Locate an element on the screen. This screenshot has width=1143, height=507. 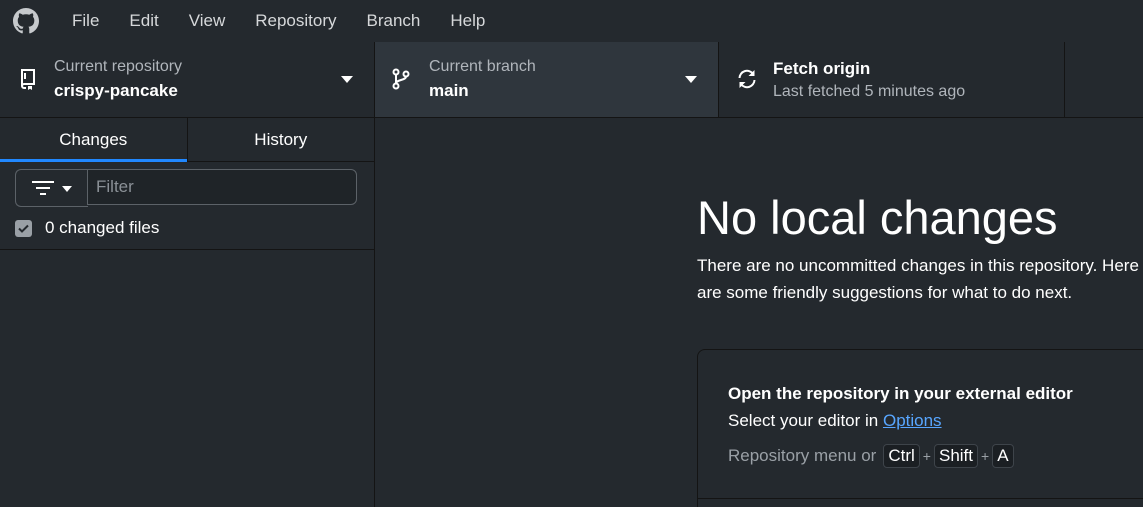
repo-icon is located at coordinates (28, 79).